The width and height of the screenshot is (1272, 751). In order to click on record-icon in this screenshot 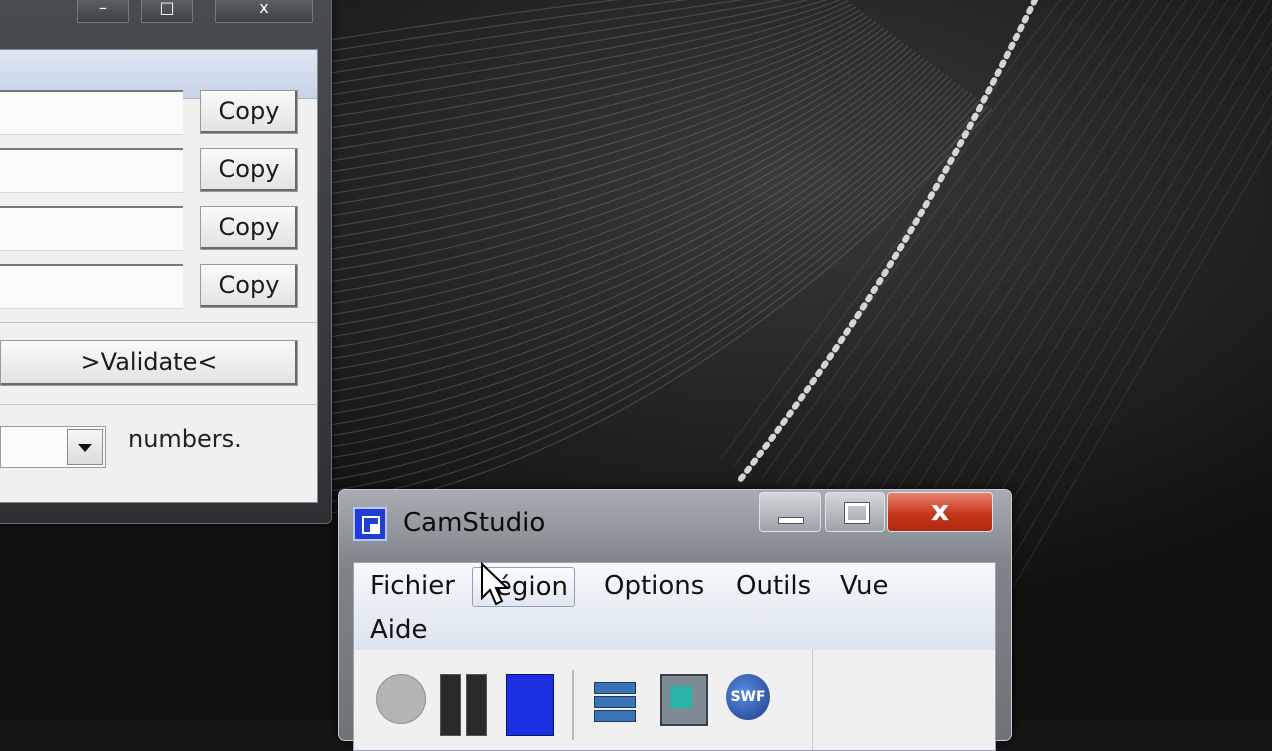, I will do `click(401, 699)`.